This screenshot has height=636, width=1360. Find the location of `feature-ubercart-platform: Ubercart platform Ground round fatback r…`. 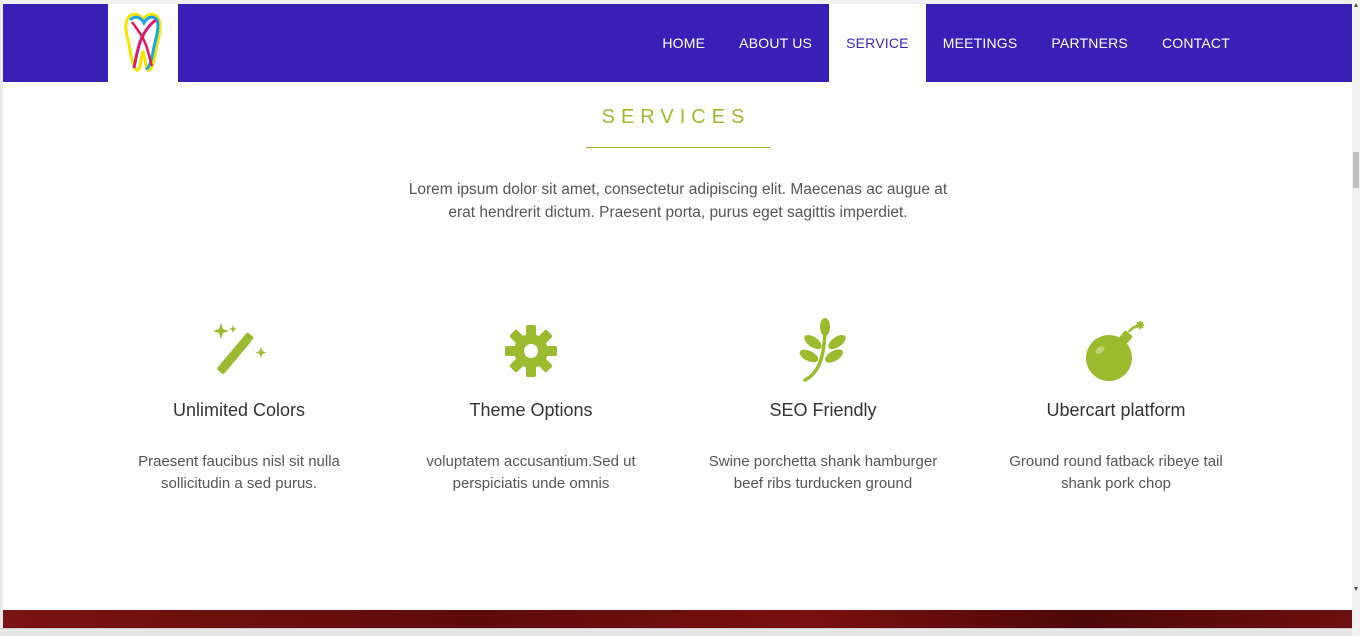

feature-ubercart-platform: Ubercart platform Ground round fatback r… is located at coordinates (1116, 405).